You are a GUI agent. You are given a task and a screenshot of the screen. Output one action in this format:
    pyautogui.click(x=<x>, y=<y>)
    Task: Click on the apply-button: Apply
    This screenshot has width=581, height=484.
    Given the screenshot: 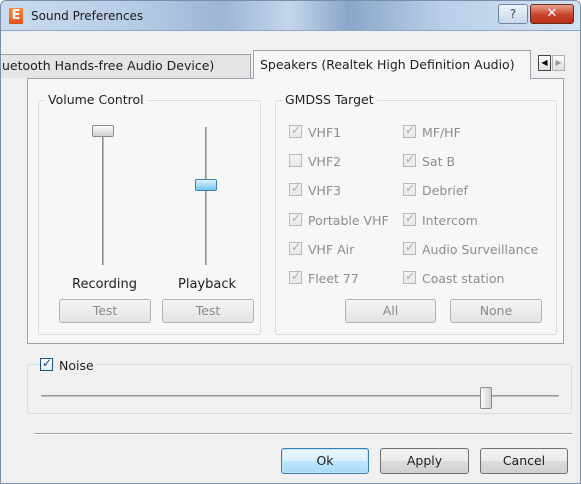 What is the action you would take?
    pyautogui.click(x=424, y=461)
    